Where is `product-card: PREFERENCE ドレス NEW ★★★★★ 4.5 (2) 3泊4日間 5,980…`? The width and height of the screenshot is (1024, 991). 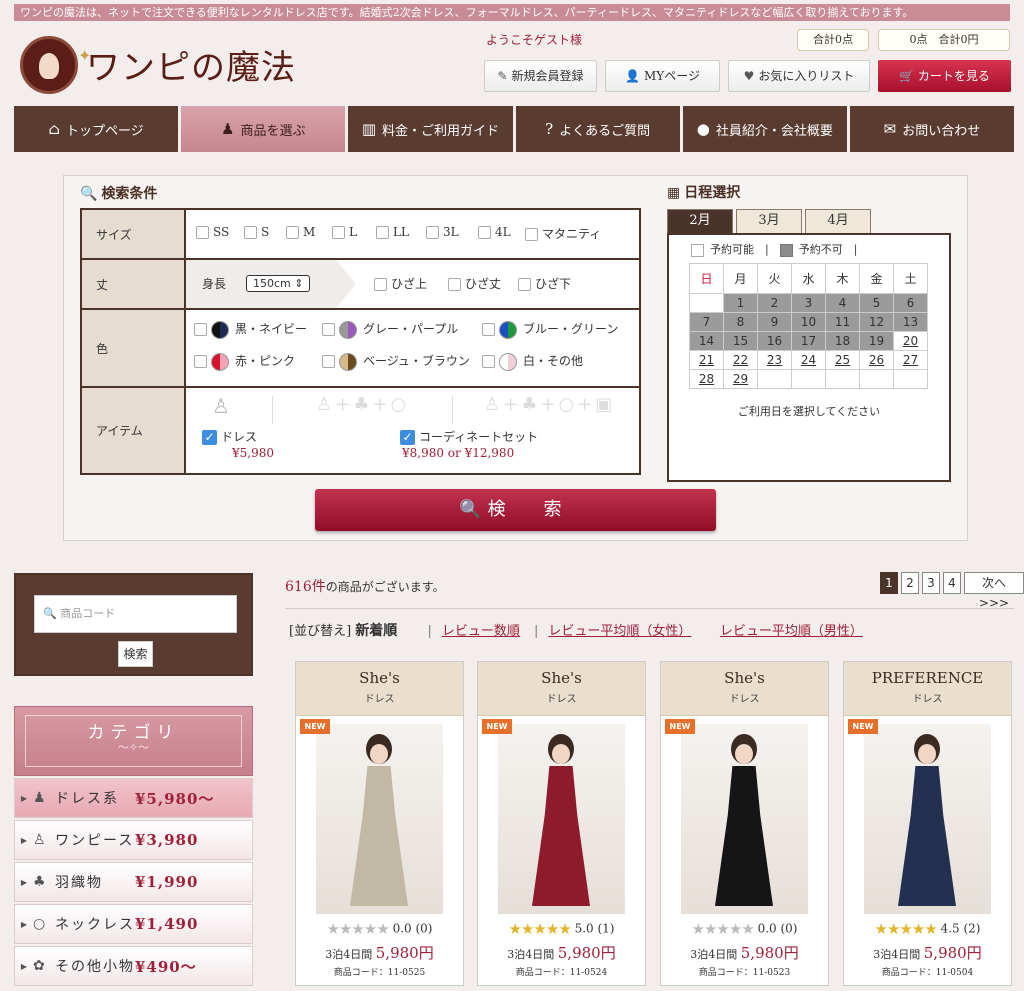
product-card: PREFERENCE ドレス NEW ★★★★★ 4.5 (2) 3泊4日間 5,980… is located at coordinates (927, 823).